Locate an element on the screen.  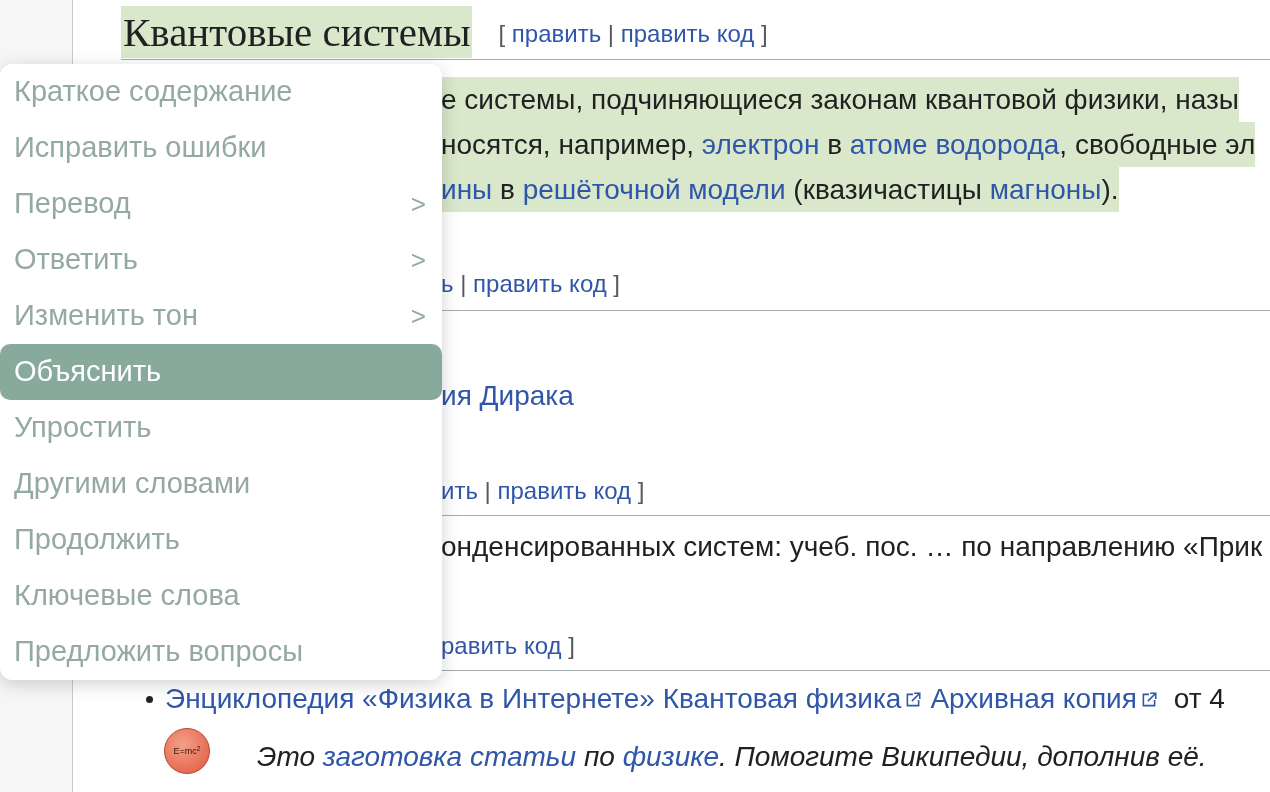
link: физике is located at coordinates (670, 756).